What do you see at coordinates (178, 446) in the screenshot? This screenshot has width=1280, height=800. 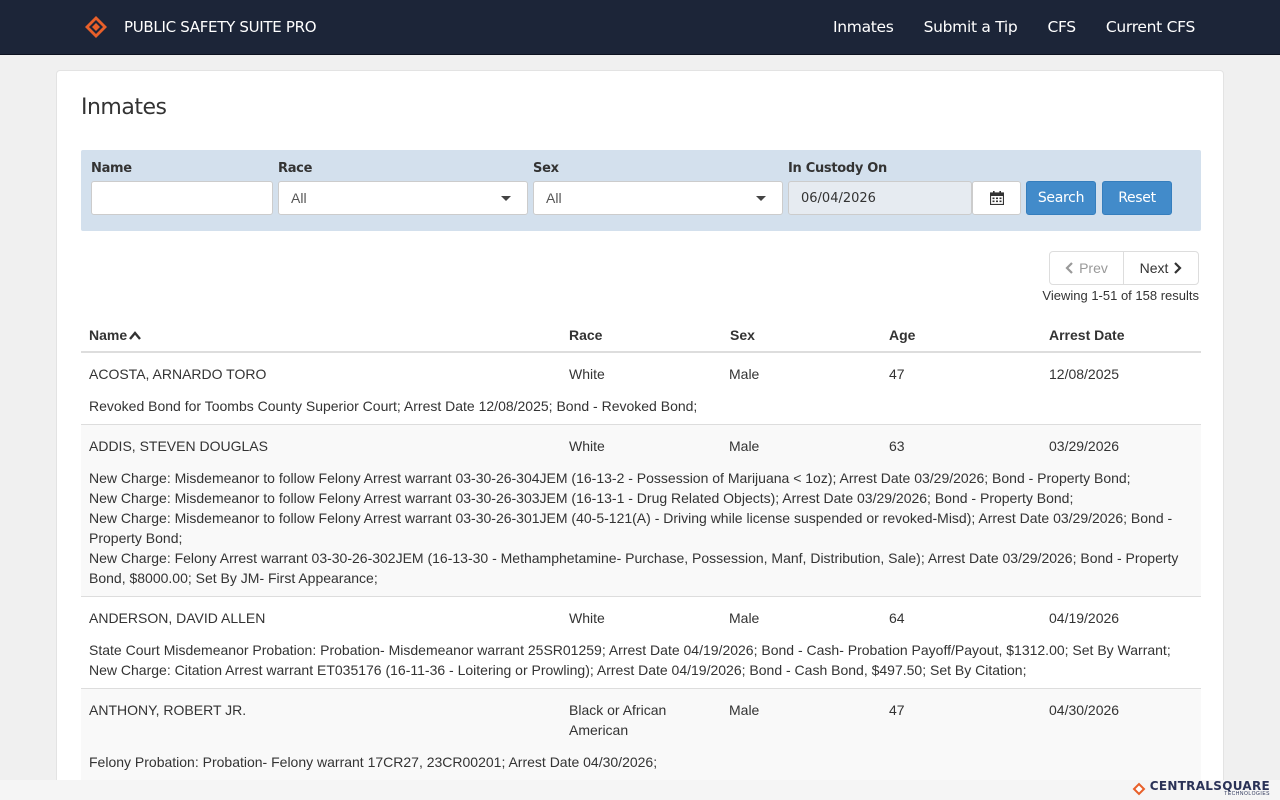 I see `inmate-name: ADDIS, STEVEN DOUGLAS` at bounding box center [178, 446].